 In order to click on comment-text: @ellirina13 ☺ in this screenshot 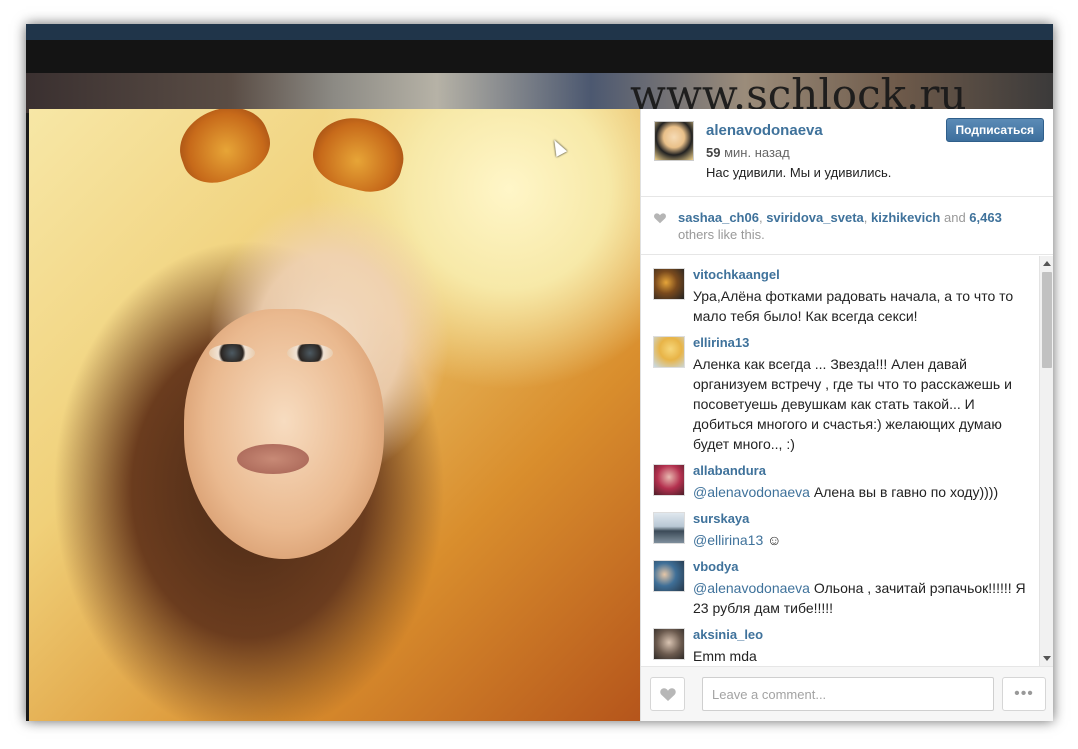, I will do `click(862, 540)`.